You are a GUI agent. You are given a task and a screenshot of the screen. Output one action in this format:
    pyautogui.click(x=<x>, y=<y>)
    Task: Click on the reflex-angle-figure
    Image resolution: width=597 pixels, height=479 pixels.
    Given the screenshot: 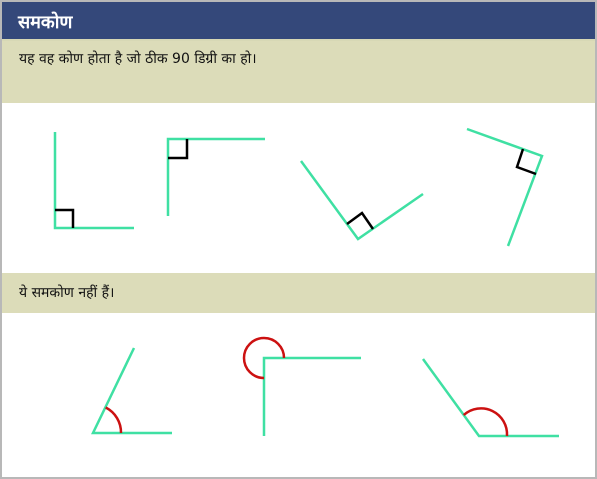 What is the action you would take?
    pyautogui.click(x=301, y=386)
    